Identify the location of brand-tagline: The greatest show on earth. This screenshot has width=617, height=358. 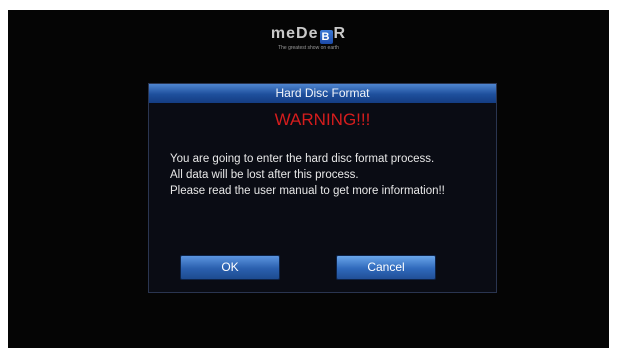
(308, 48).